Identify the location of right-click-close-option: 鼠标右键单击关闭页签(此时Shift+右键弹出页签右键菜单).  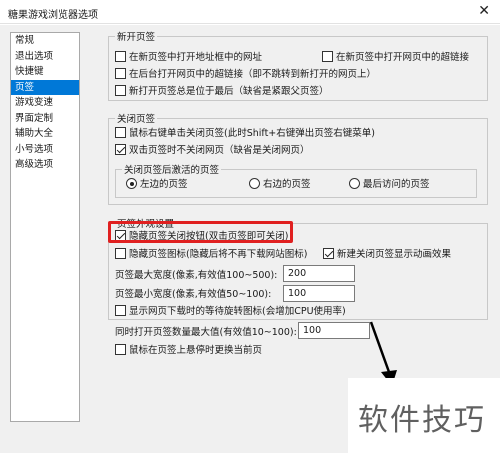
(245, 133).